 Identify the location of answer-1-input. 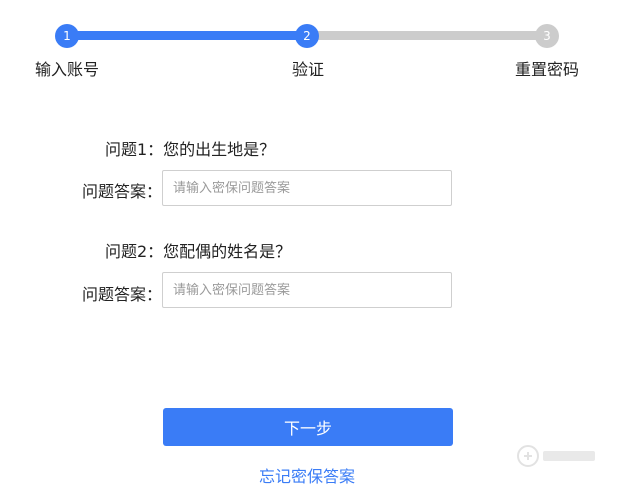
(307, 188).